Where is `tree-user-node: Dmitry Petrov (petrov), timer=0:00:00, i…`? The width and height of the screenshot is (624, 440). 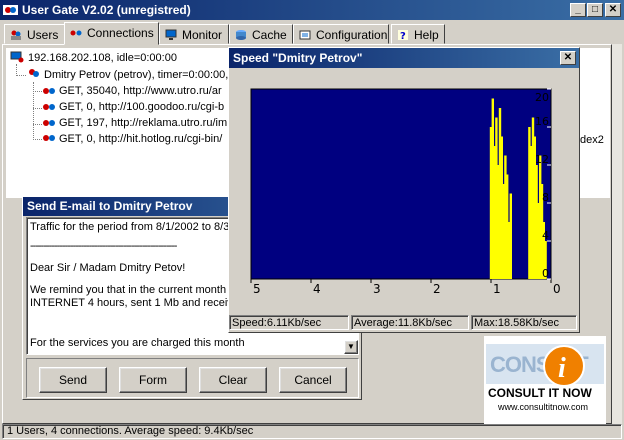
tree-user-node: Dmitry Petrov (petrov), timer=0:00:00, i… is located at coordinates (142, 75).